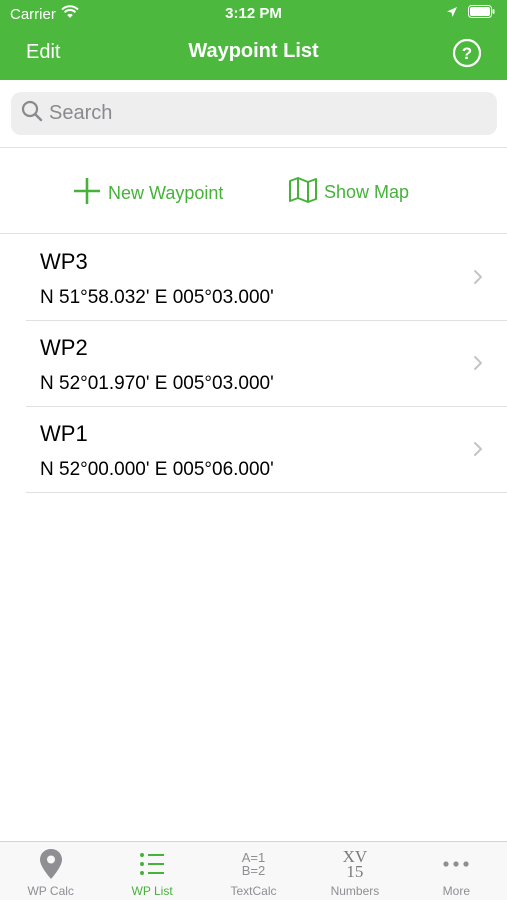  I want to click on status-time: 3:12 PM, so click(253, 13).